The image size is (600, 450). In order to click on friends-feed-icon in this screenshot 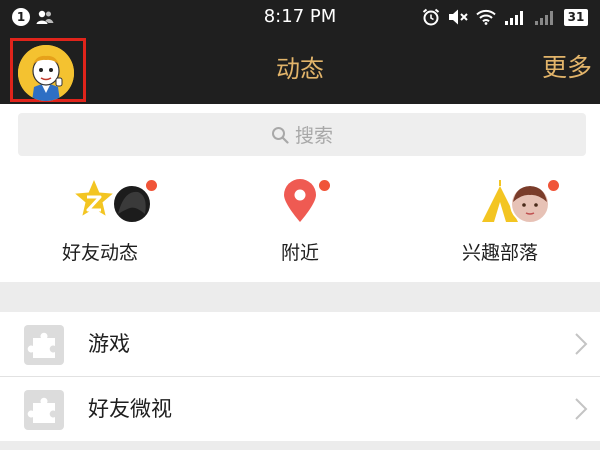, I will do `click(113, 202)`.